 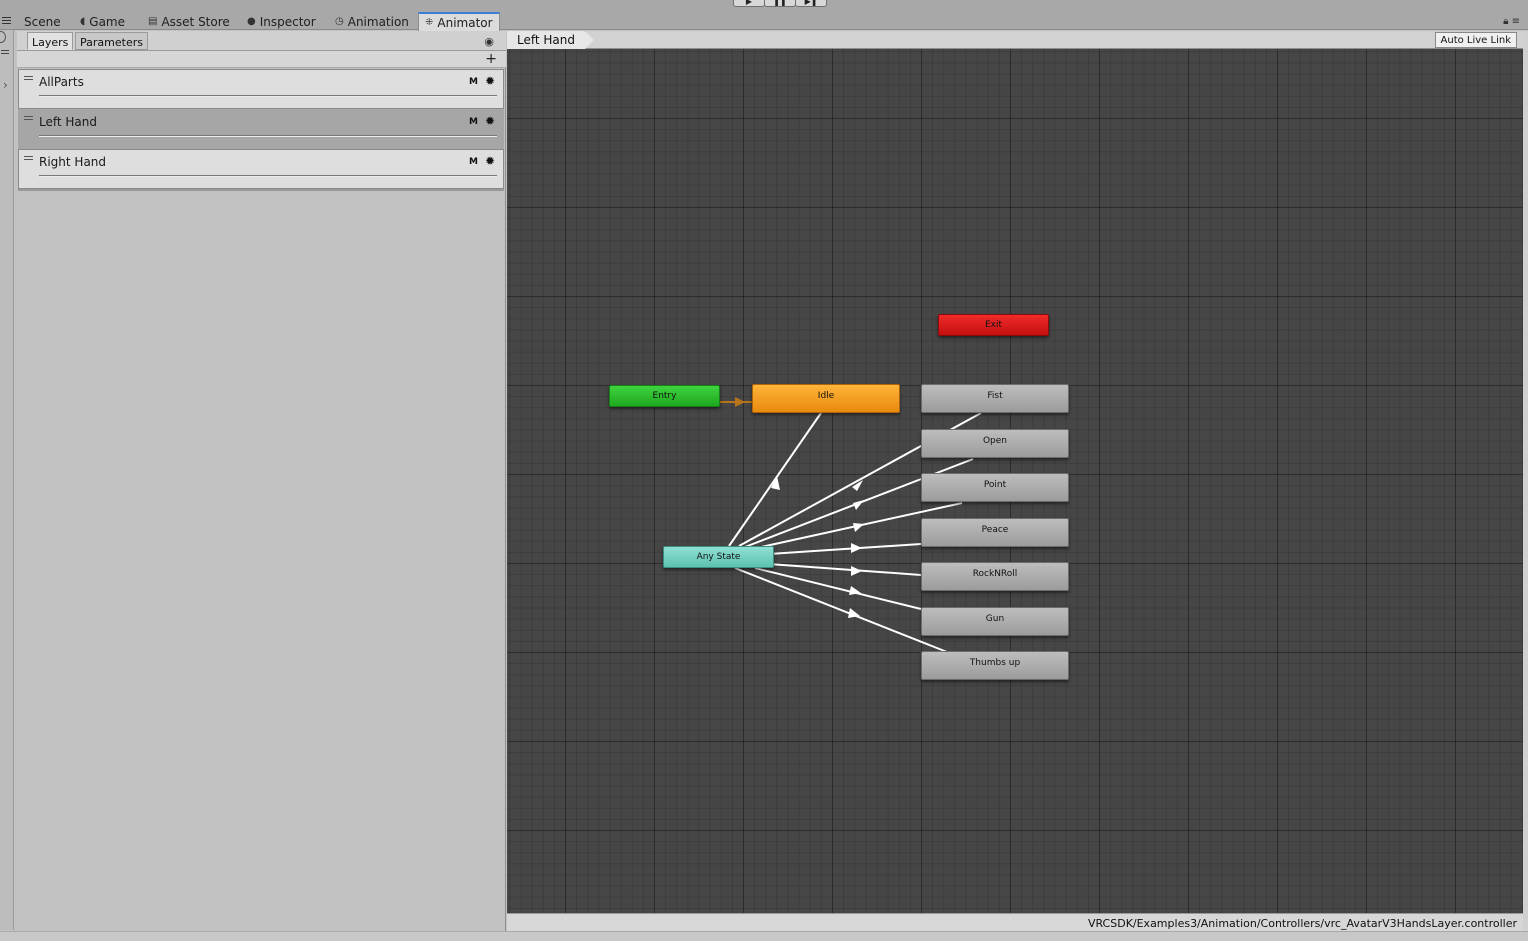 I want to click on state-point: Point, so click(x=995, y=487).